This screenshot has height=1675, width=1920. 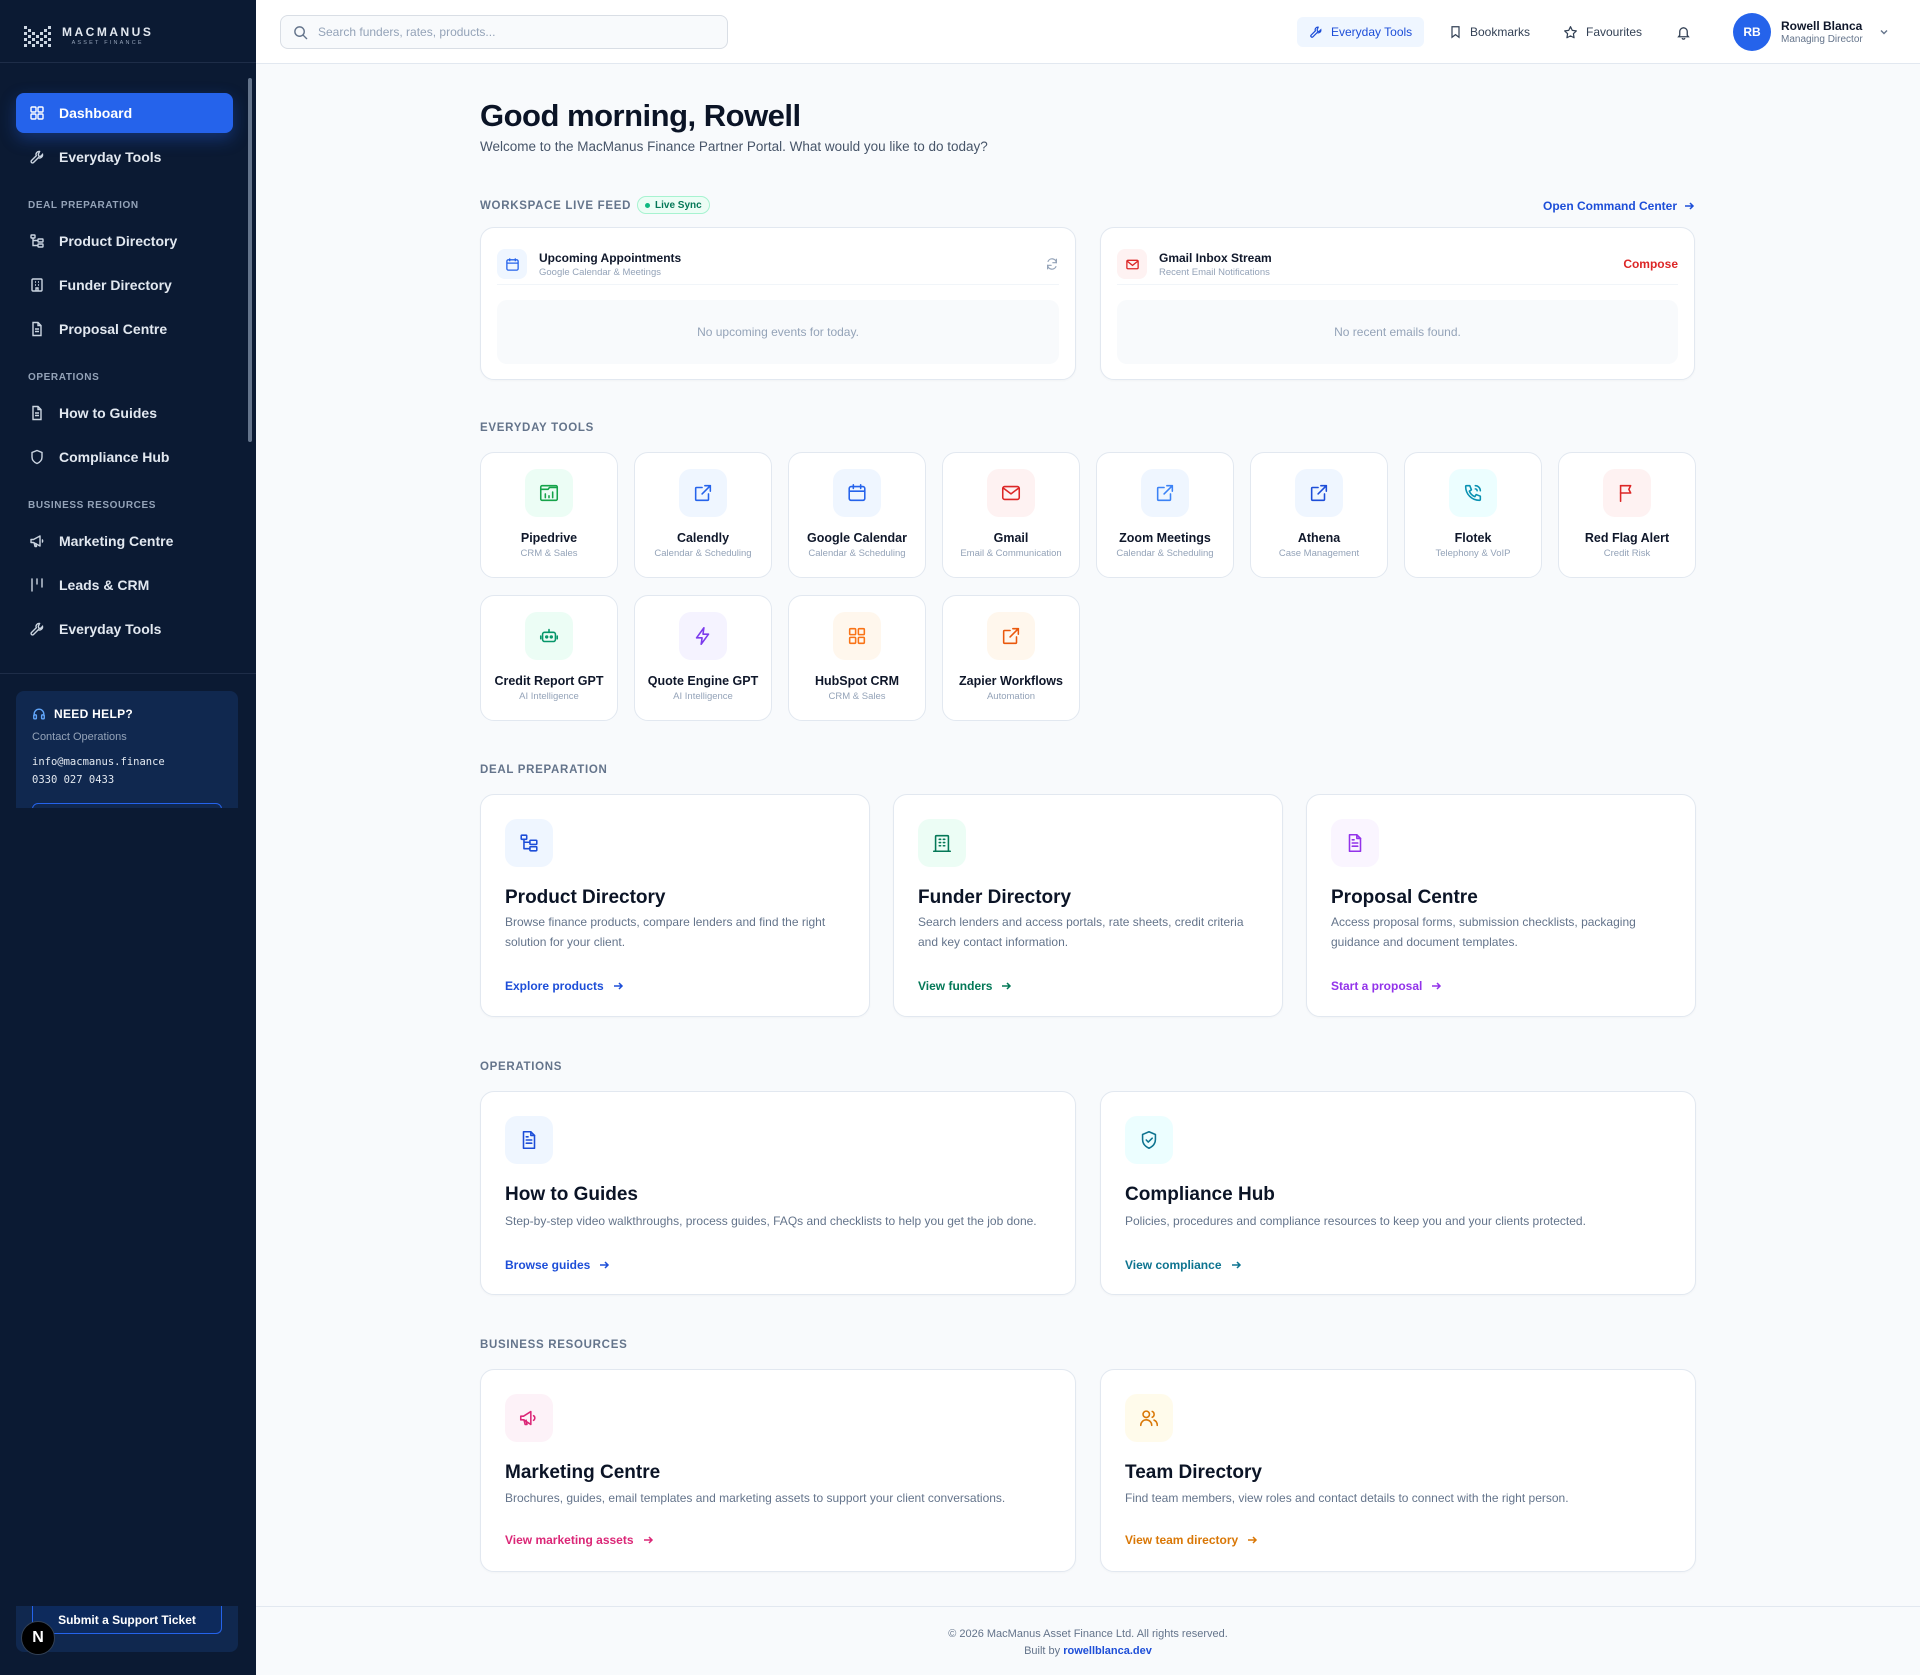 I want to click on pipedrive-chart-icon, so click(x=549, y=493).